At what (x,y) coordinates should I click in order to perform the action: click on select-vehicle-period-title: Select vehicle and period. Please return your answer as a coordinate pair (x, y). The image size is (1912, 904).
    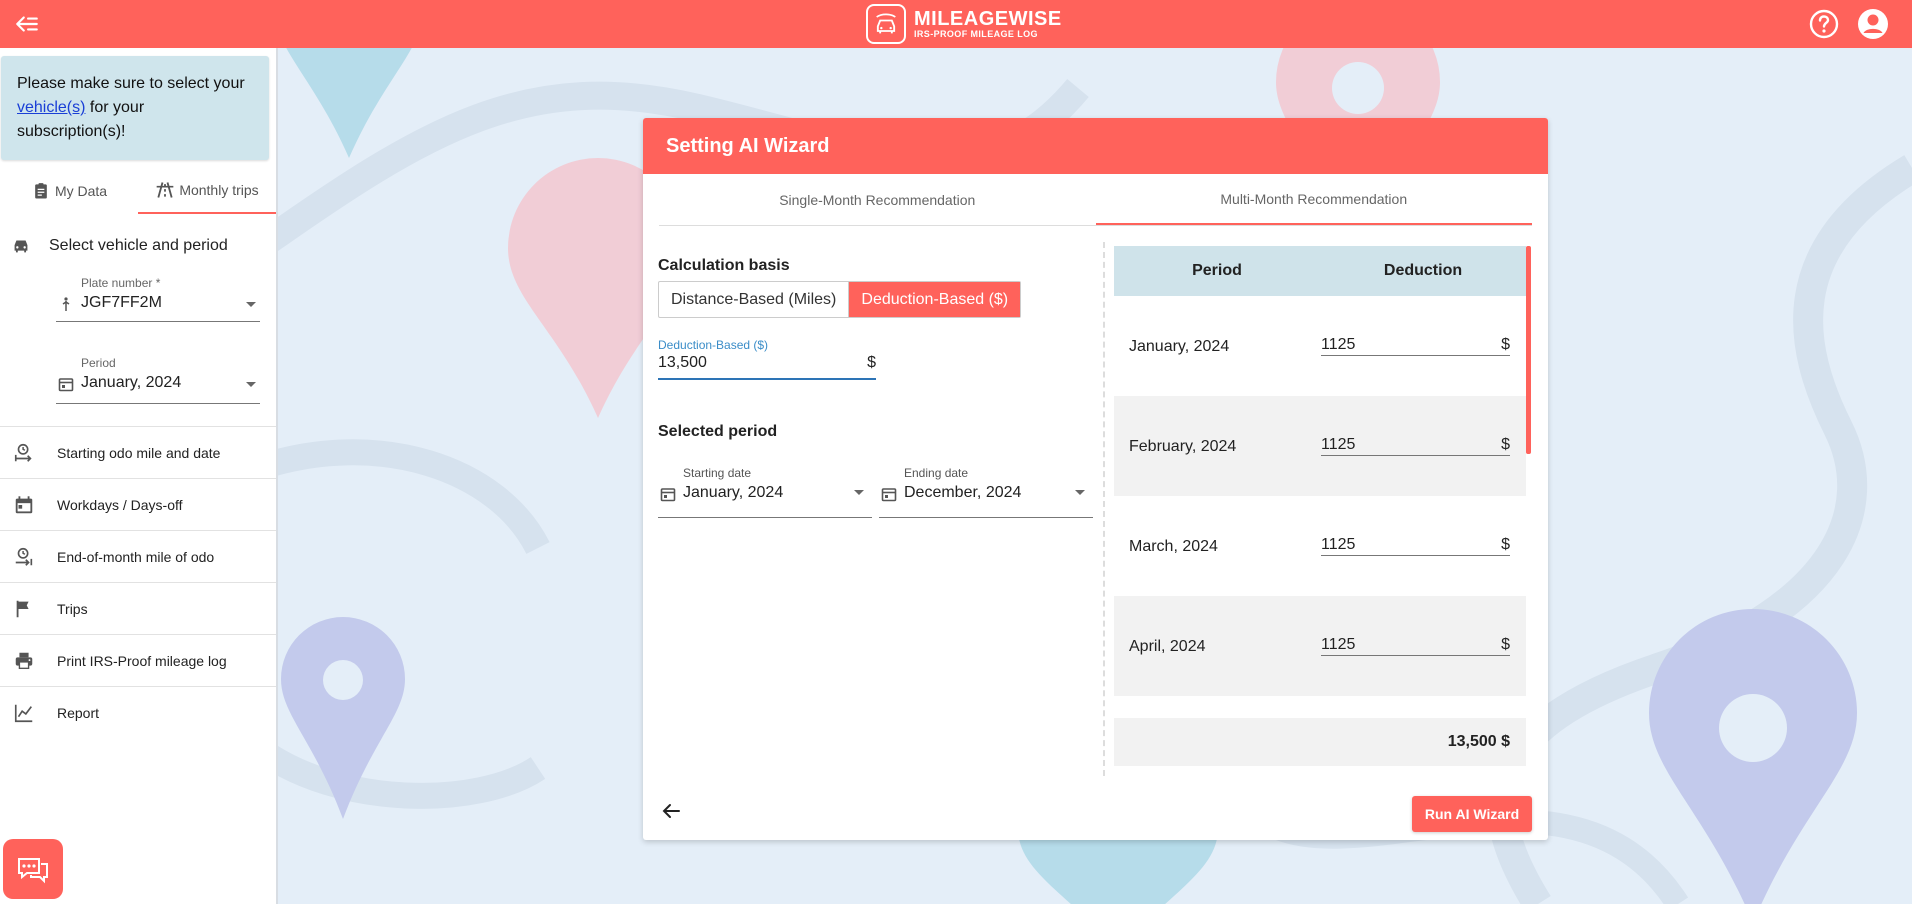
    Looking at the image, I should click on (138, 245).